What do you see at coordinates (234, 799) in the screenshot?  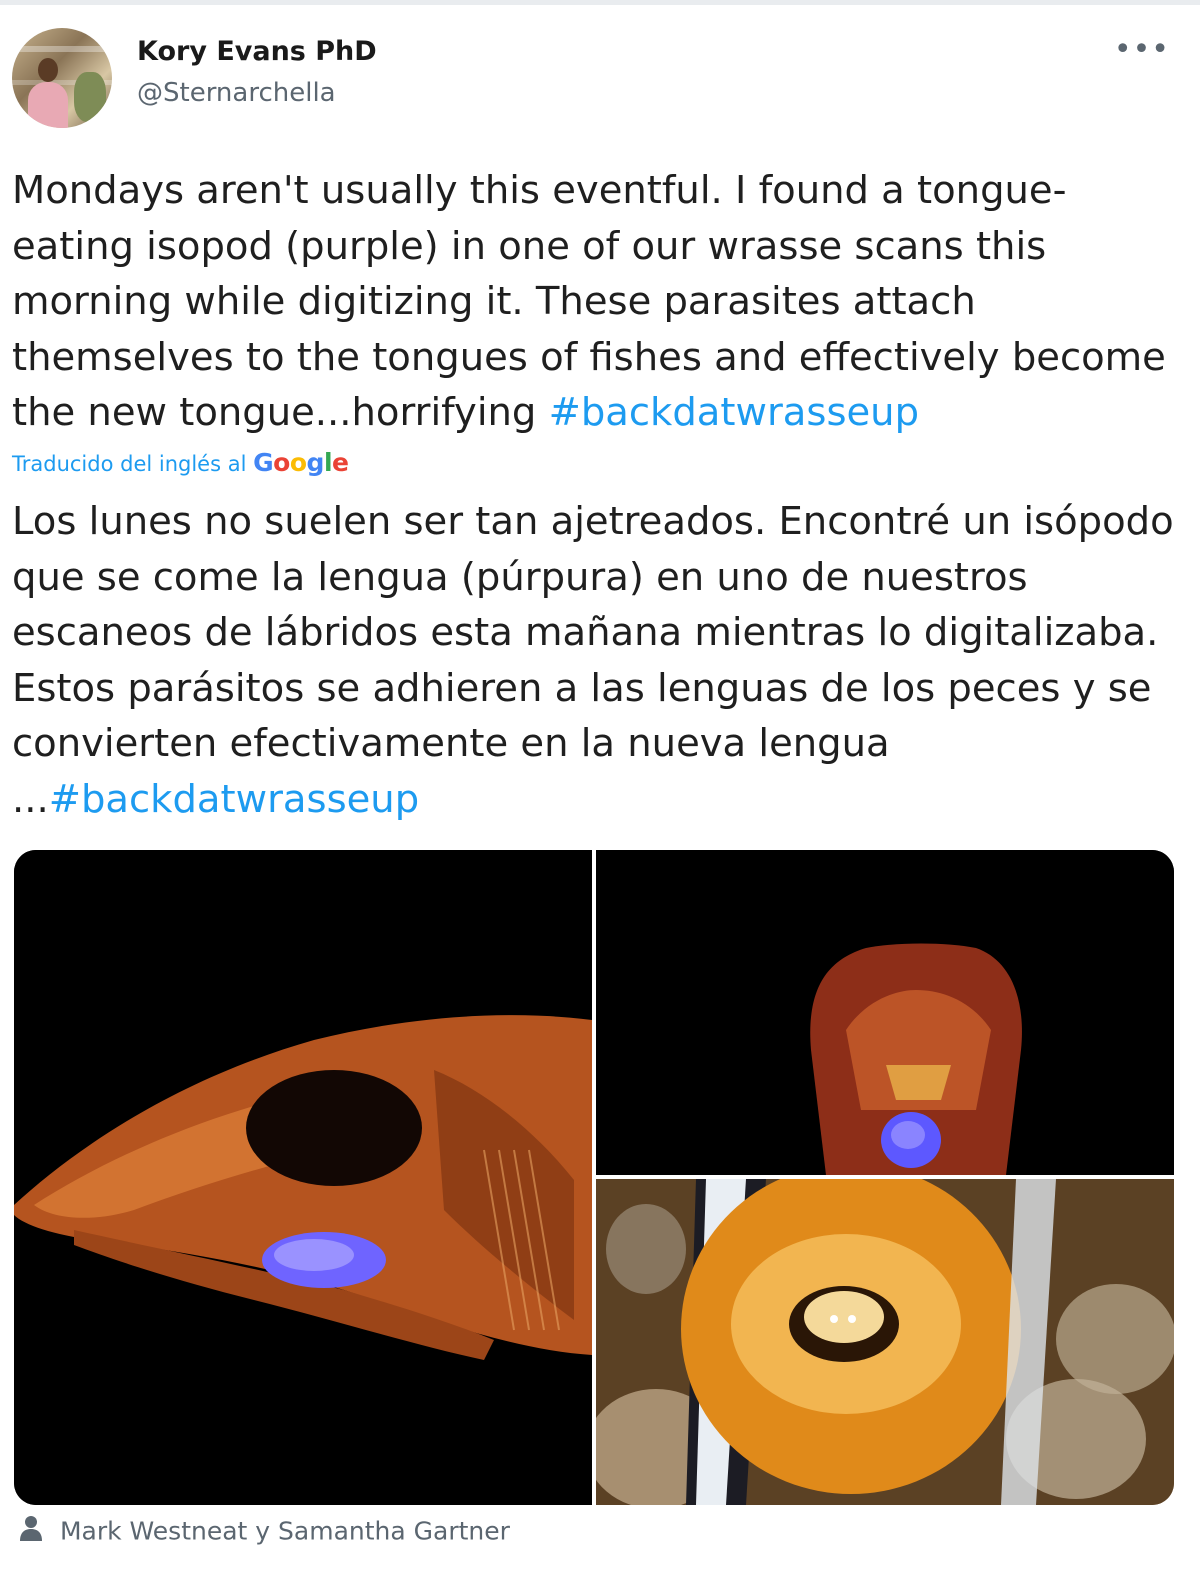 I see `translated-hashtag-link: #backdatwrasseup` at bounding box center [234, 799].